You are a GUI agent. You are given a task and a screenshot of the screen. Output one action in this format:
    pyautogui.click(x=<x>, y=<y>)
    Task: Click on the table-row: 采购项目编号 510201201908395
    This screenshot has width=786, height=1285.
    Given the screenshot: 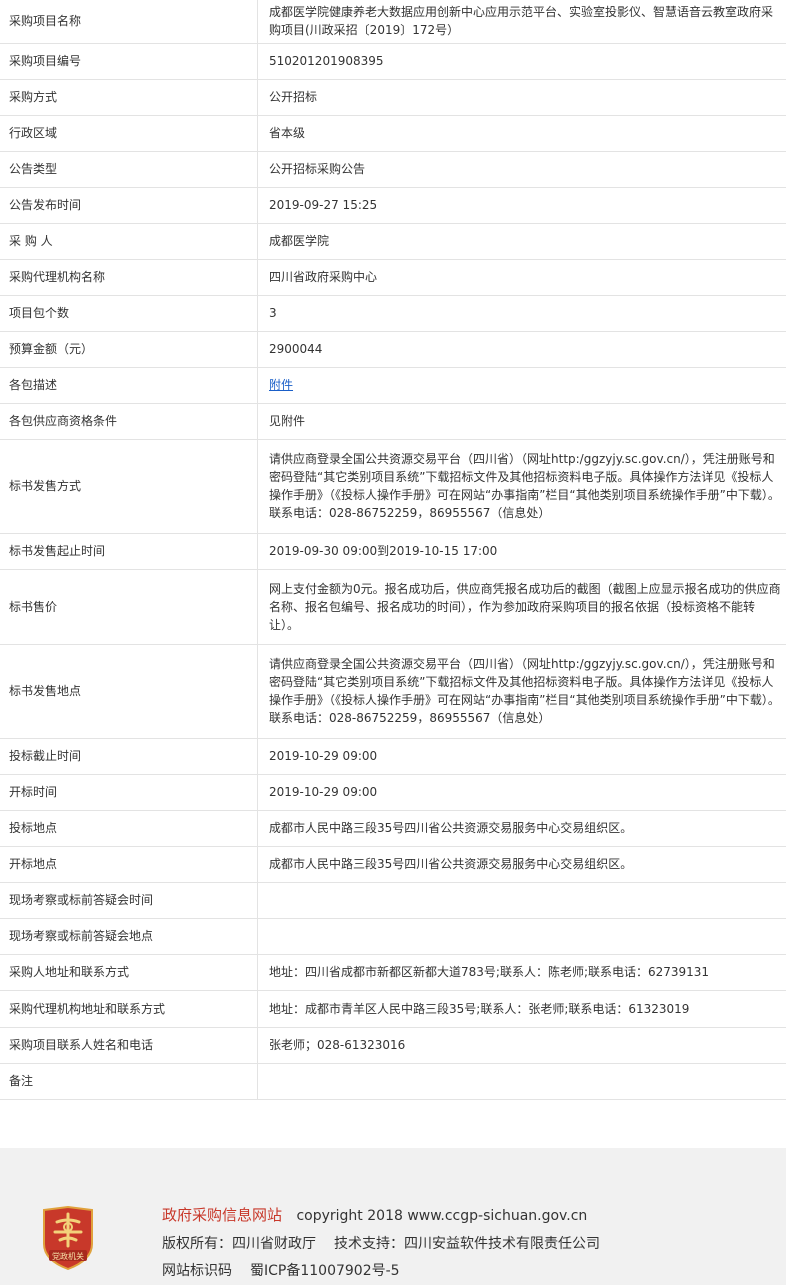 What is the action you would take?
    pyautogui.click(x=393, y=61)
    